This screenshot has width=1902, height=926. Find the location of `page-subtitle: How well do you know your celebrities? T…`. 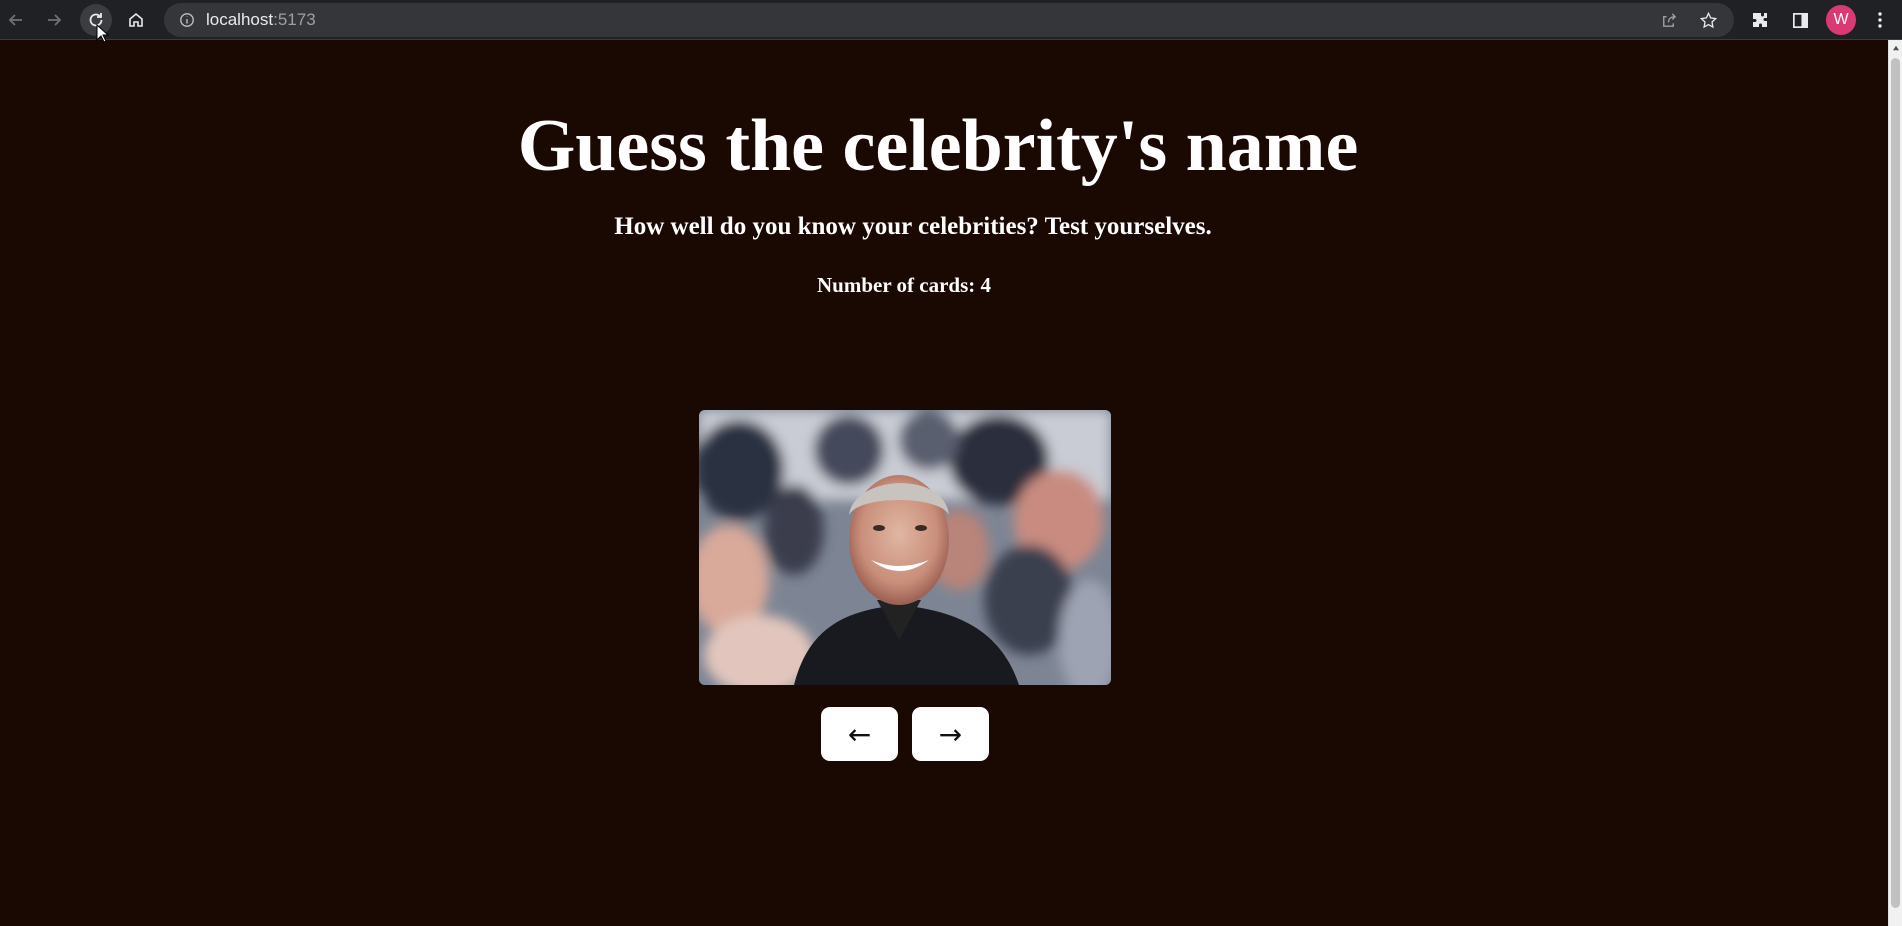

page-subtitle: How well do you know your celebrities? T… is located at coordinates (913, 226).